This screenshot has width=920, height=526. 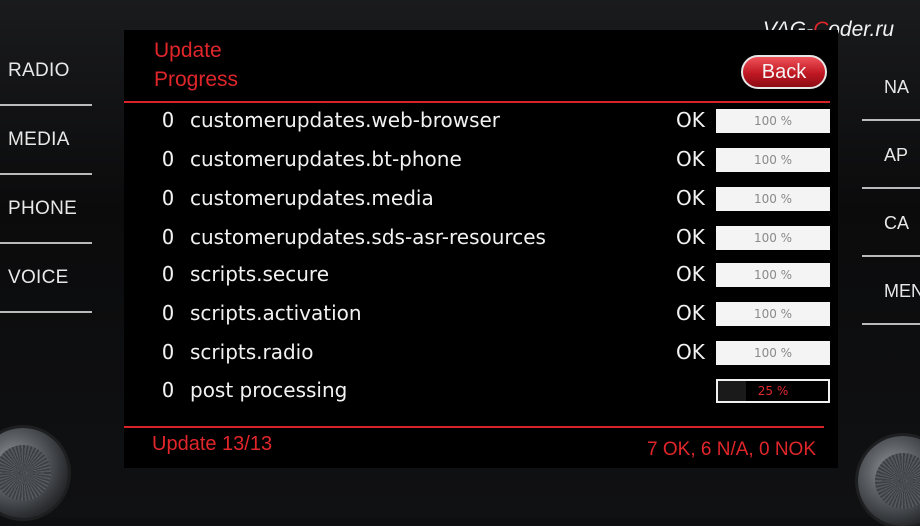 I want to click on header-divider, so click(x=477, y=102).